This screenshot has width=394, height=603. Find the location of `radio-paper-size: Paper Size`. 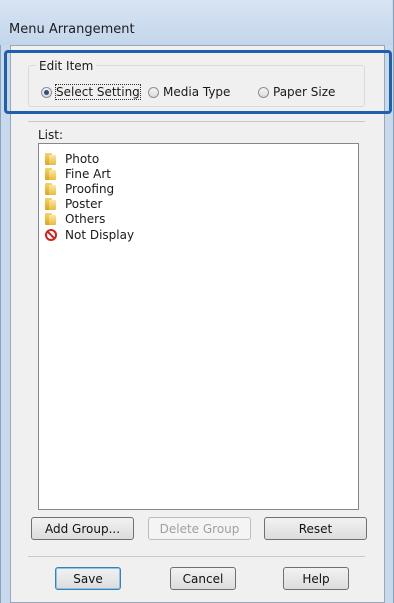

radio-paper-size: Paper Size is located at coordinates (296, 92).